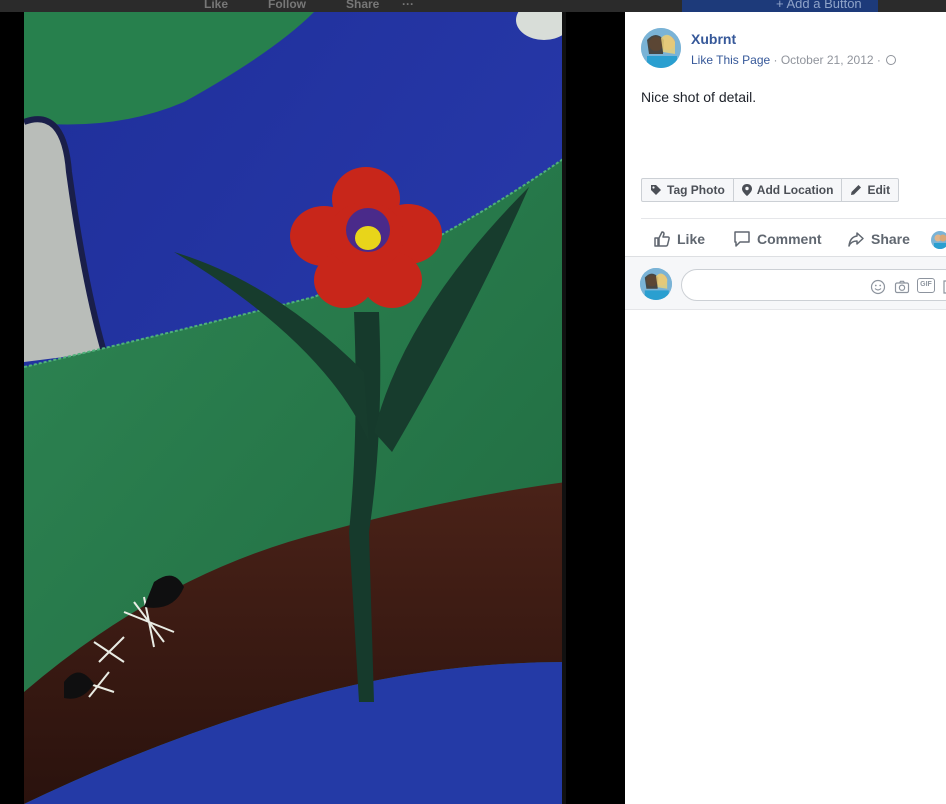 The width and height of the screenshot is (946, 804). What do you see at coordinates (408, 5) in the screenshot?
I see `bg-more-button: ···` at bounding box center [408, 5].